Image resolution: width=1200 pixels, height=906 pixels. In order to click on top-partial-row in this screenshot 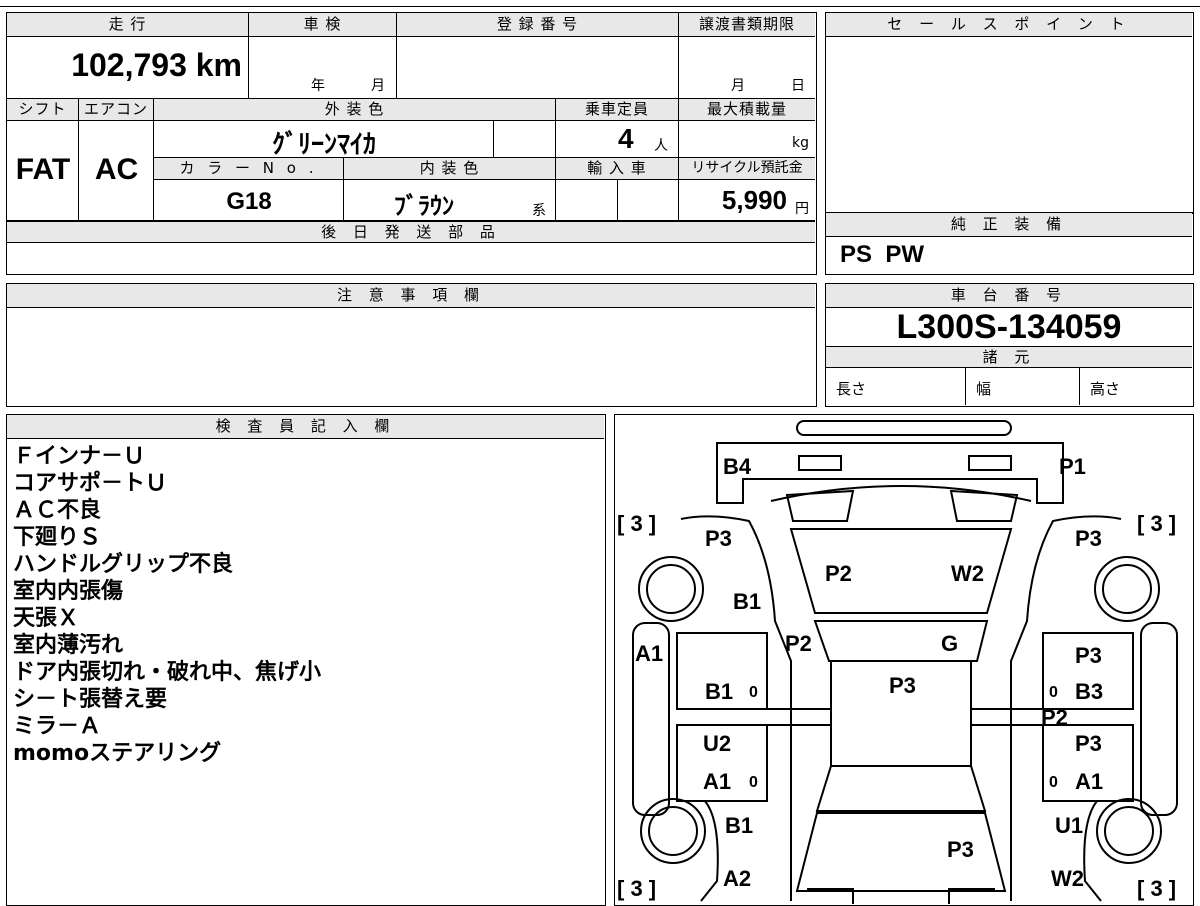, I will do `click(600, 3)`.